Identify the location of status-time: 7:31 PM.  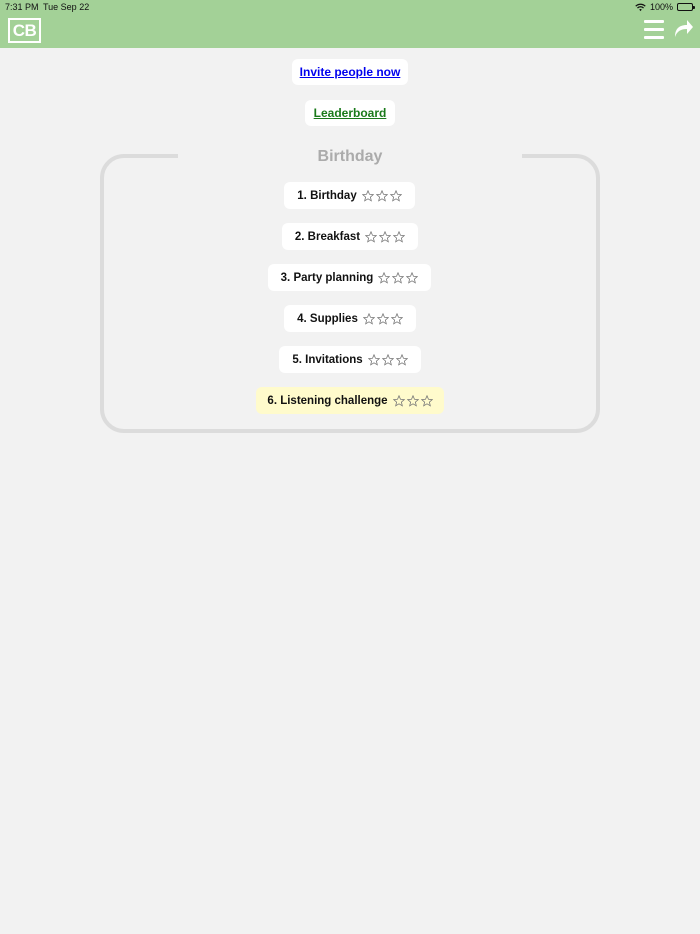
(22, 7).